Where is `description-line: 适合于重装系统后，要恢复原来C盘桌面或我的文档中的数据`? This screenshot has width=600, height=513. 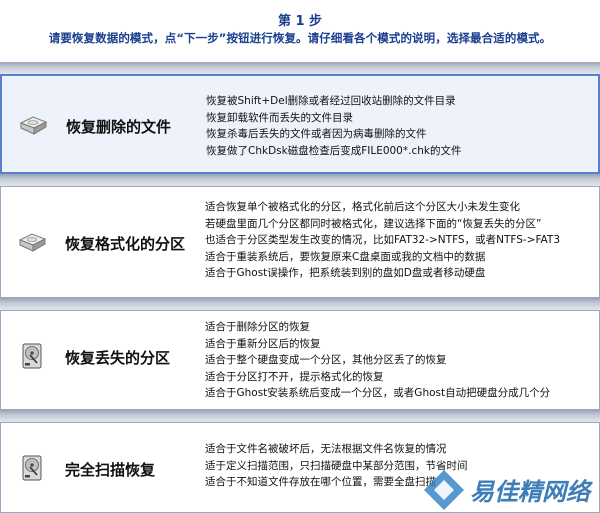
description-line: 适合于重装系统后，要恢复原来C盘桌面或我的文档中的数据 is located at coordinates (345, 256).